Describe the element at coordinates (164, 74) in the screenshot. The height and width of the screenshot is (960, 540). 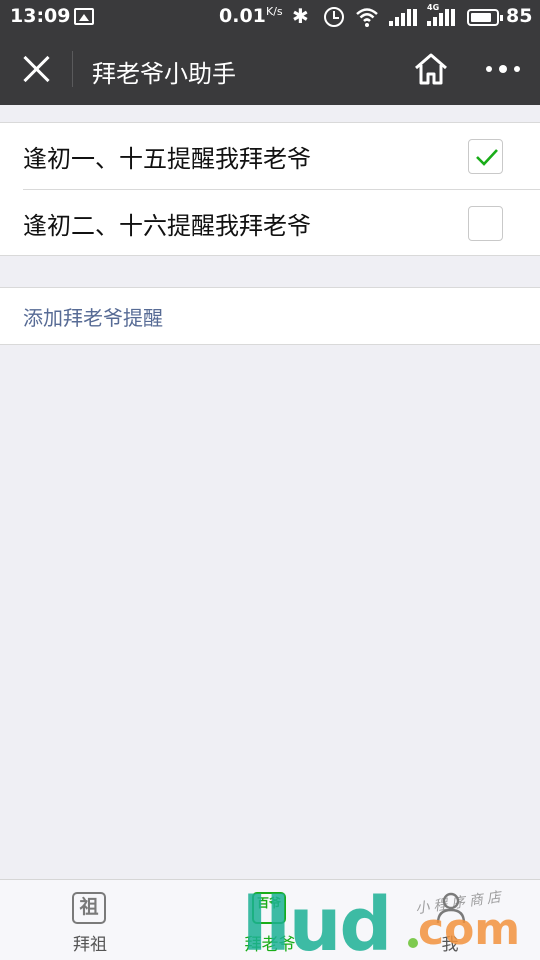
I see `page-title: 拜老爷小助手` at that location.